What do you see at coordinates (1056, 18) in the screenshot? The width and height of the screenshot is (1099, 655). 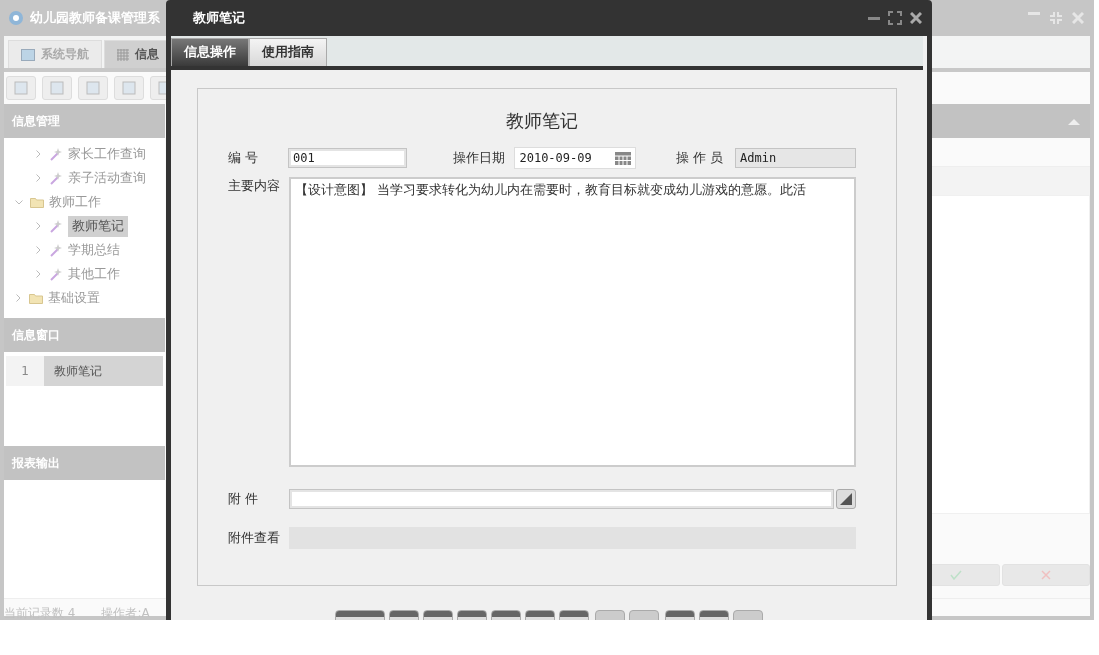 I see `restore-icon` at bounding box center [1056, 18].